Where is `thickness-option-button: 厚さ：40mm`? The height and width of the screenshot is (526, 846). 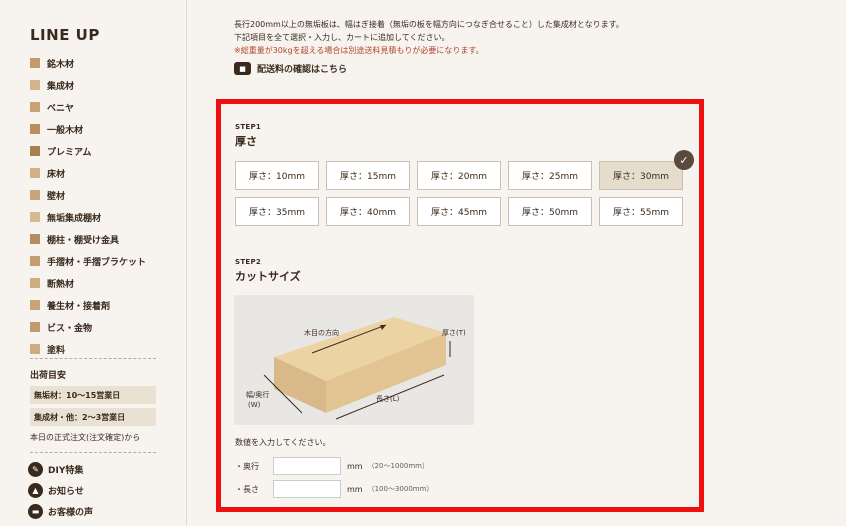 thickness-option-button: 厚さ：40mm is located at coordinates (368, 211).